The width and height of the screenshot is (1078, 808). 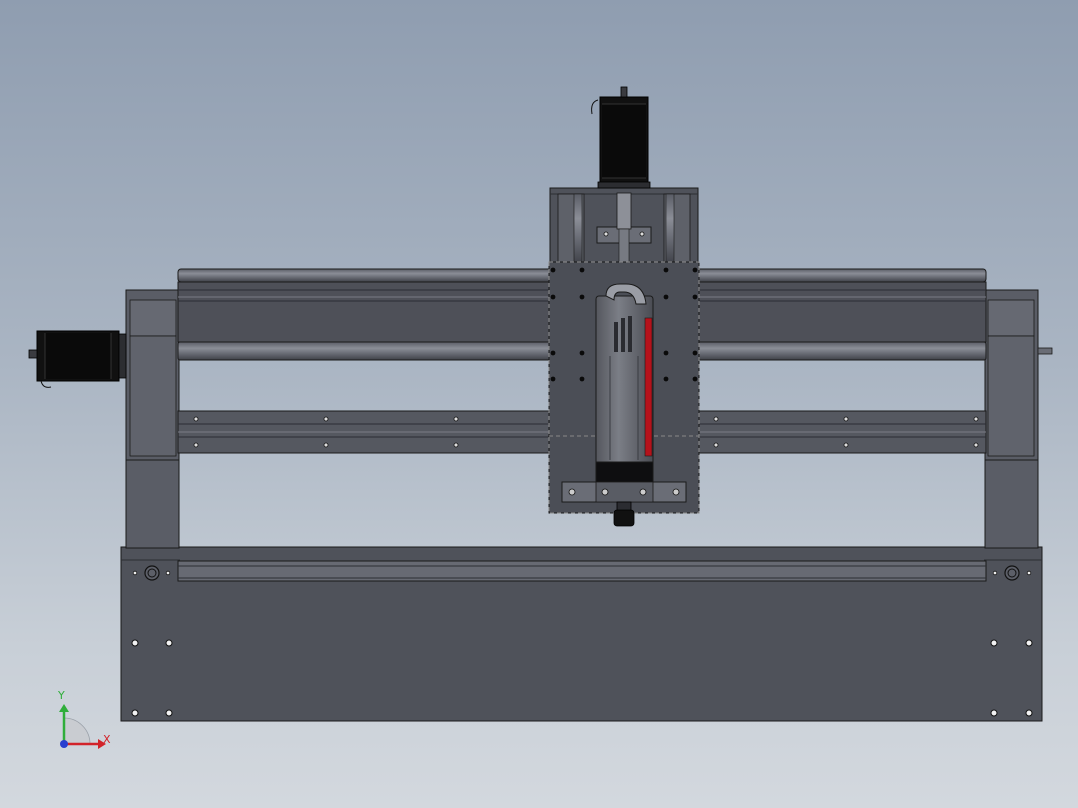 I want to click on right-side-plate, so click(x=1011, y=419).